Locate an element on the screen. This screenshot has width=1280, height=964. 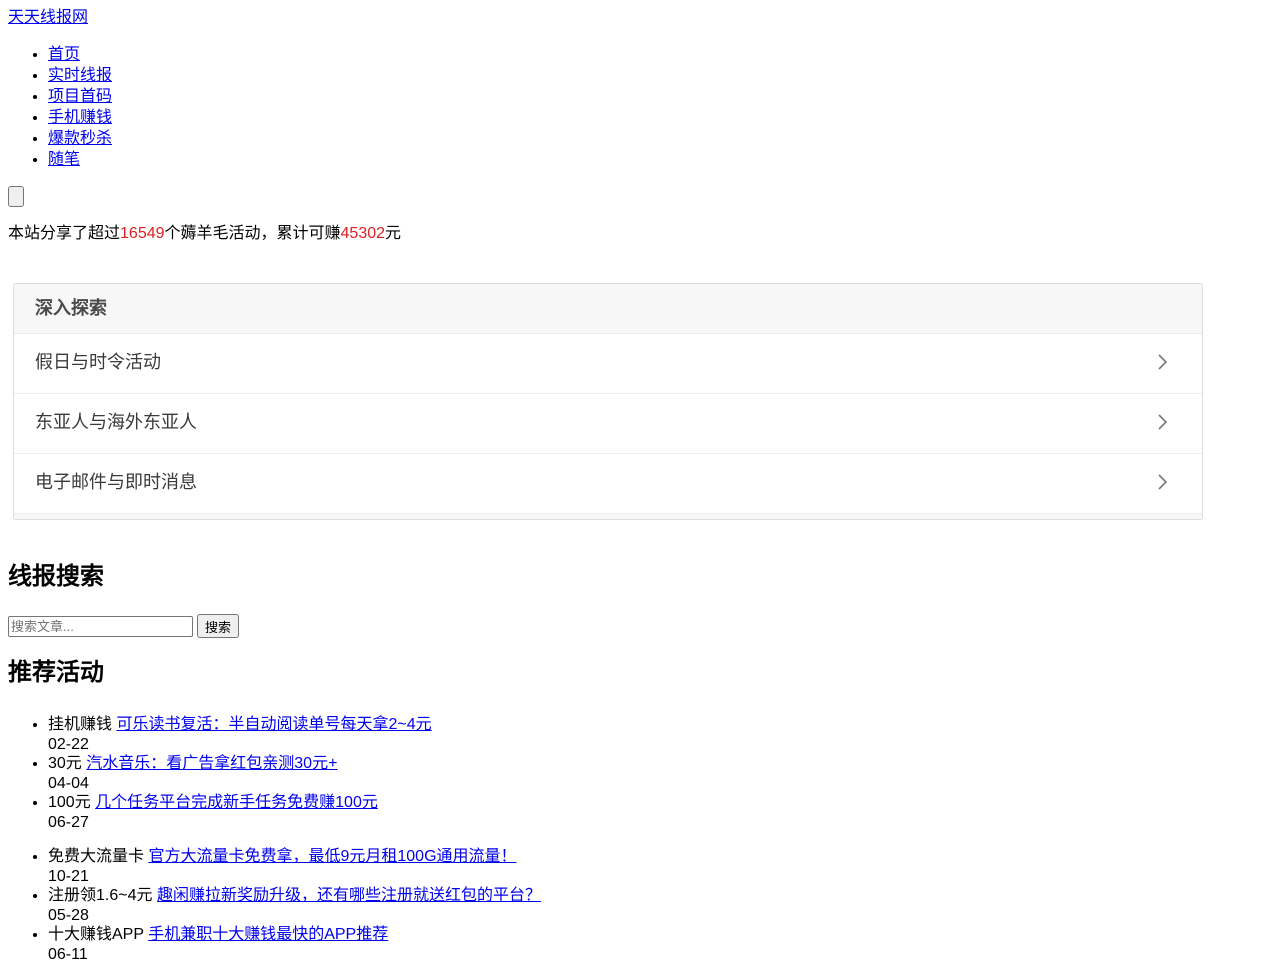
item-tag: 100元 is located at coordinates (69, 802).